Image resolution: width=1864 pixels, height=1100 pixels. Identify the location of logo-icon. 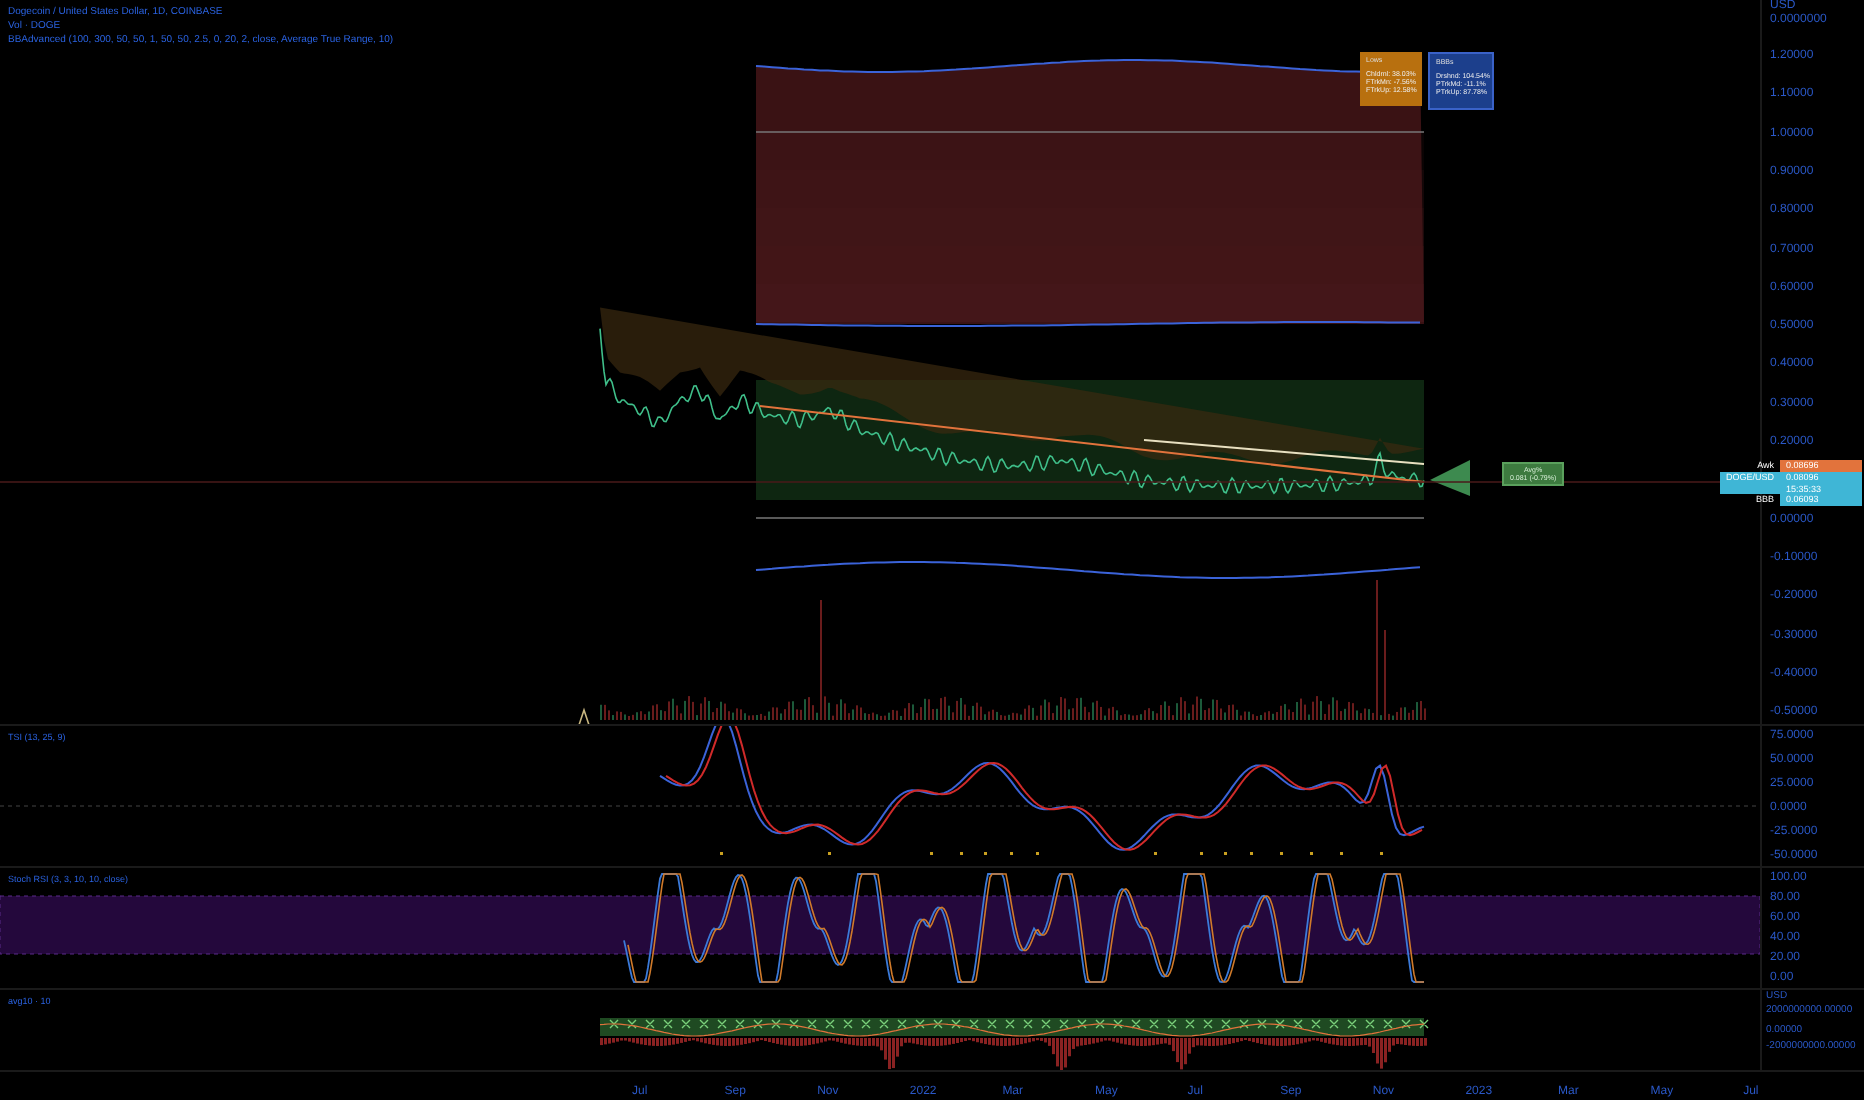
(584, 715).